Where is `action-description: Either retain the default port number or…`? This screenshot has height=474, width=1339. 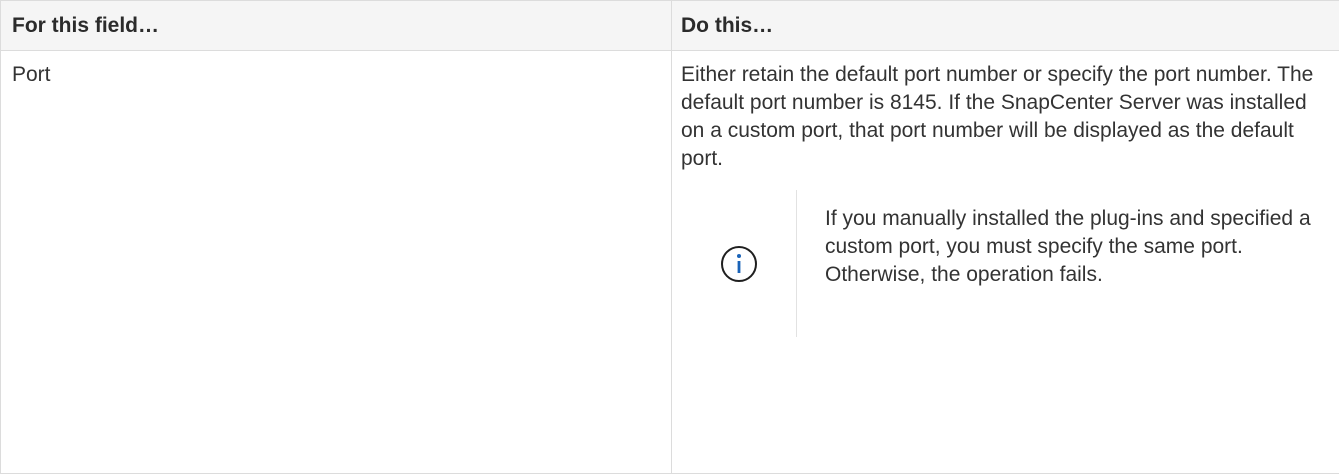
action-description: Either retain the default port number or… is located at coordinates (997, 116).